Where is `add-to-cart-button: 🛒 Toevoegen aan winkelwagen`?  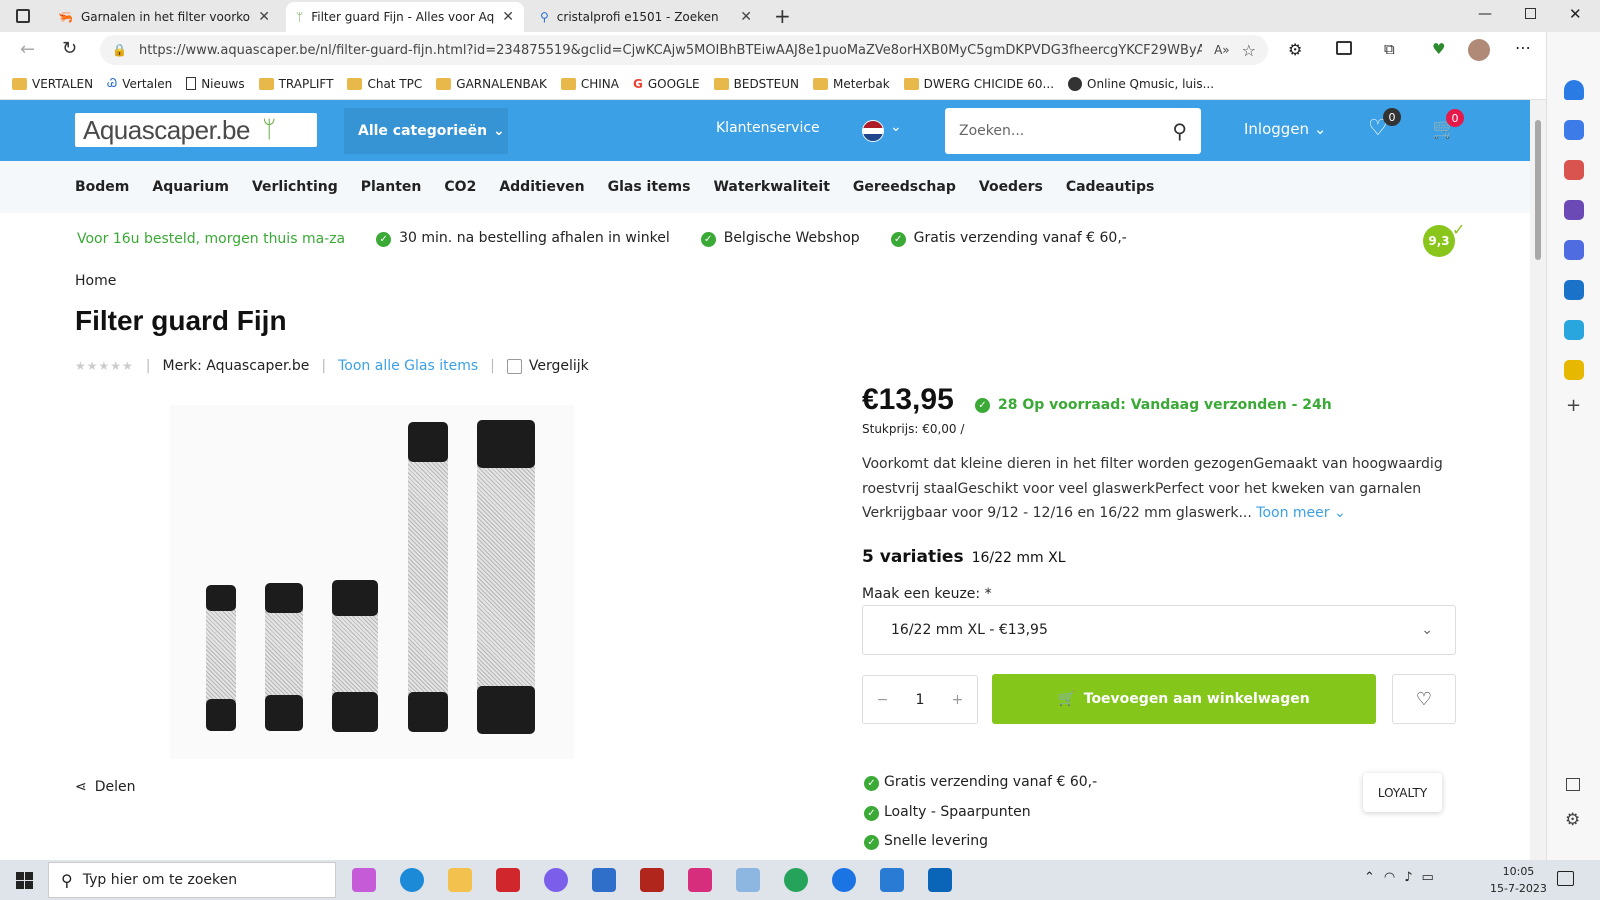 add-to-cart-button: 🛒 Toevoegen aan winkelwagen is located at coordinates (1184, 699).